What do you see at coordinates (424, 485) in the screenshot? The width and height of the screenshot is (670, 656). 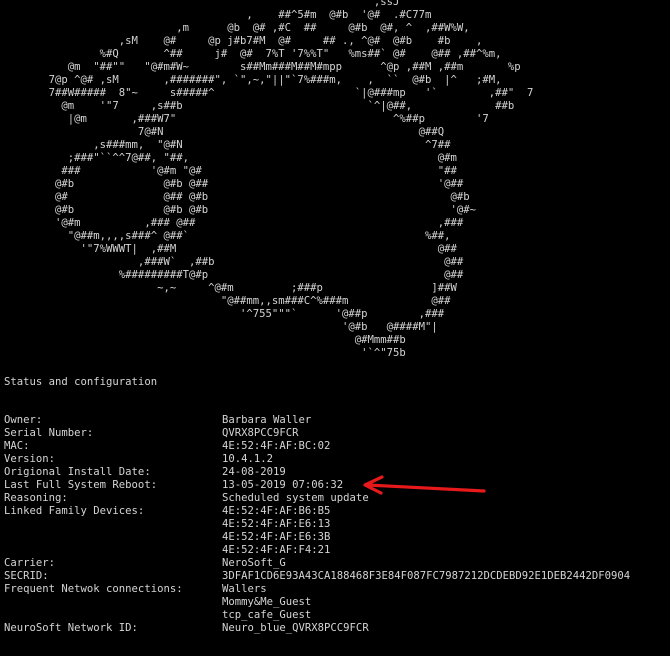 I see `red-arrow-icon` at bounding box center [424, 485].